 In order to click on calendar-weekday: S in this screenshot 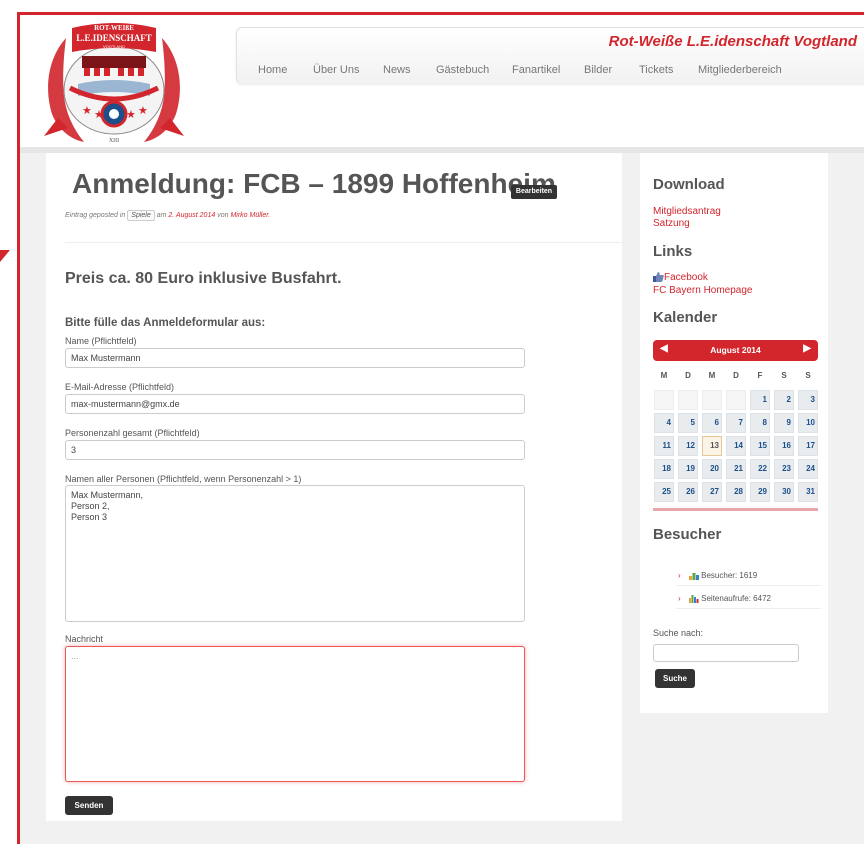, I will do `click(784, 375)`.